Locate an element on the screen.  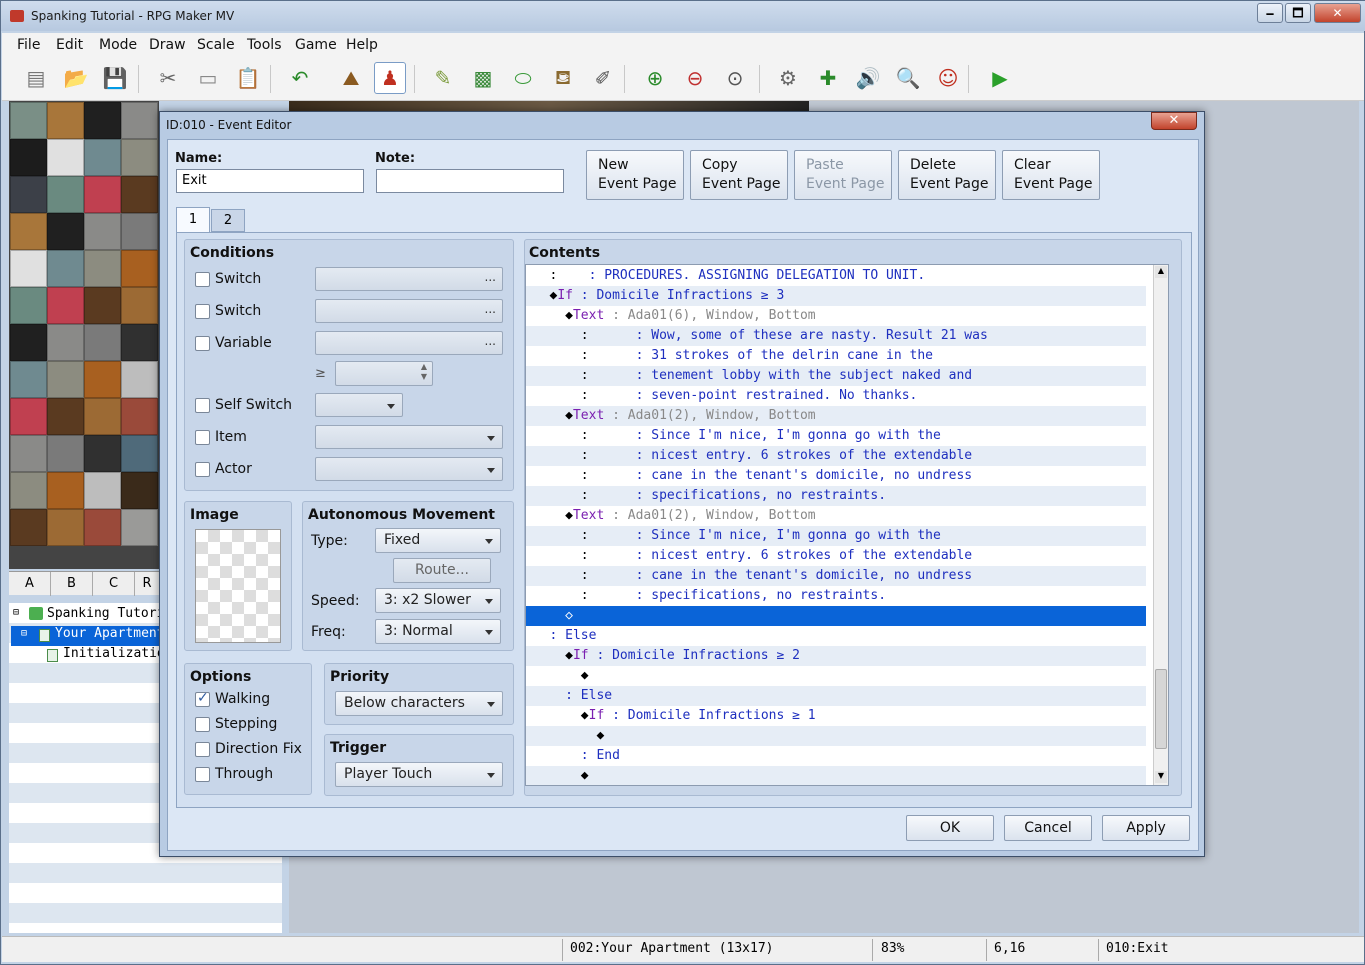
menu-edit: Edit is located at coordinates (69, 45).